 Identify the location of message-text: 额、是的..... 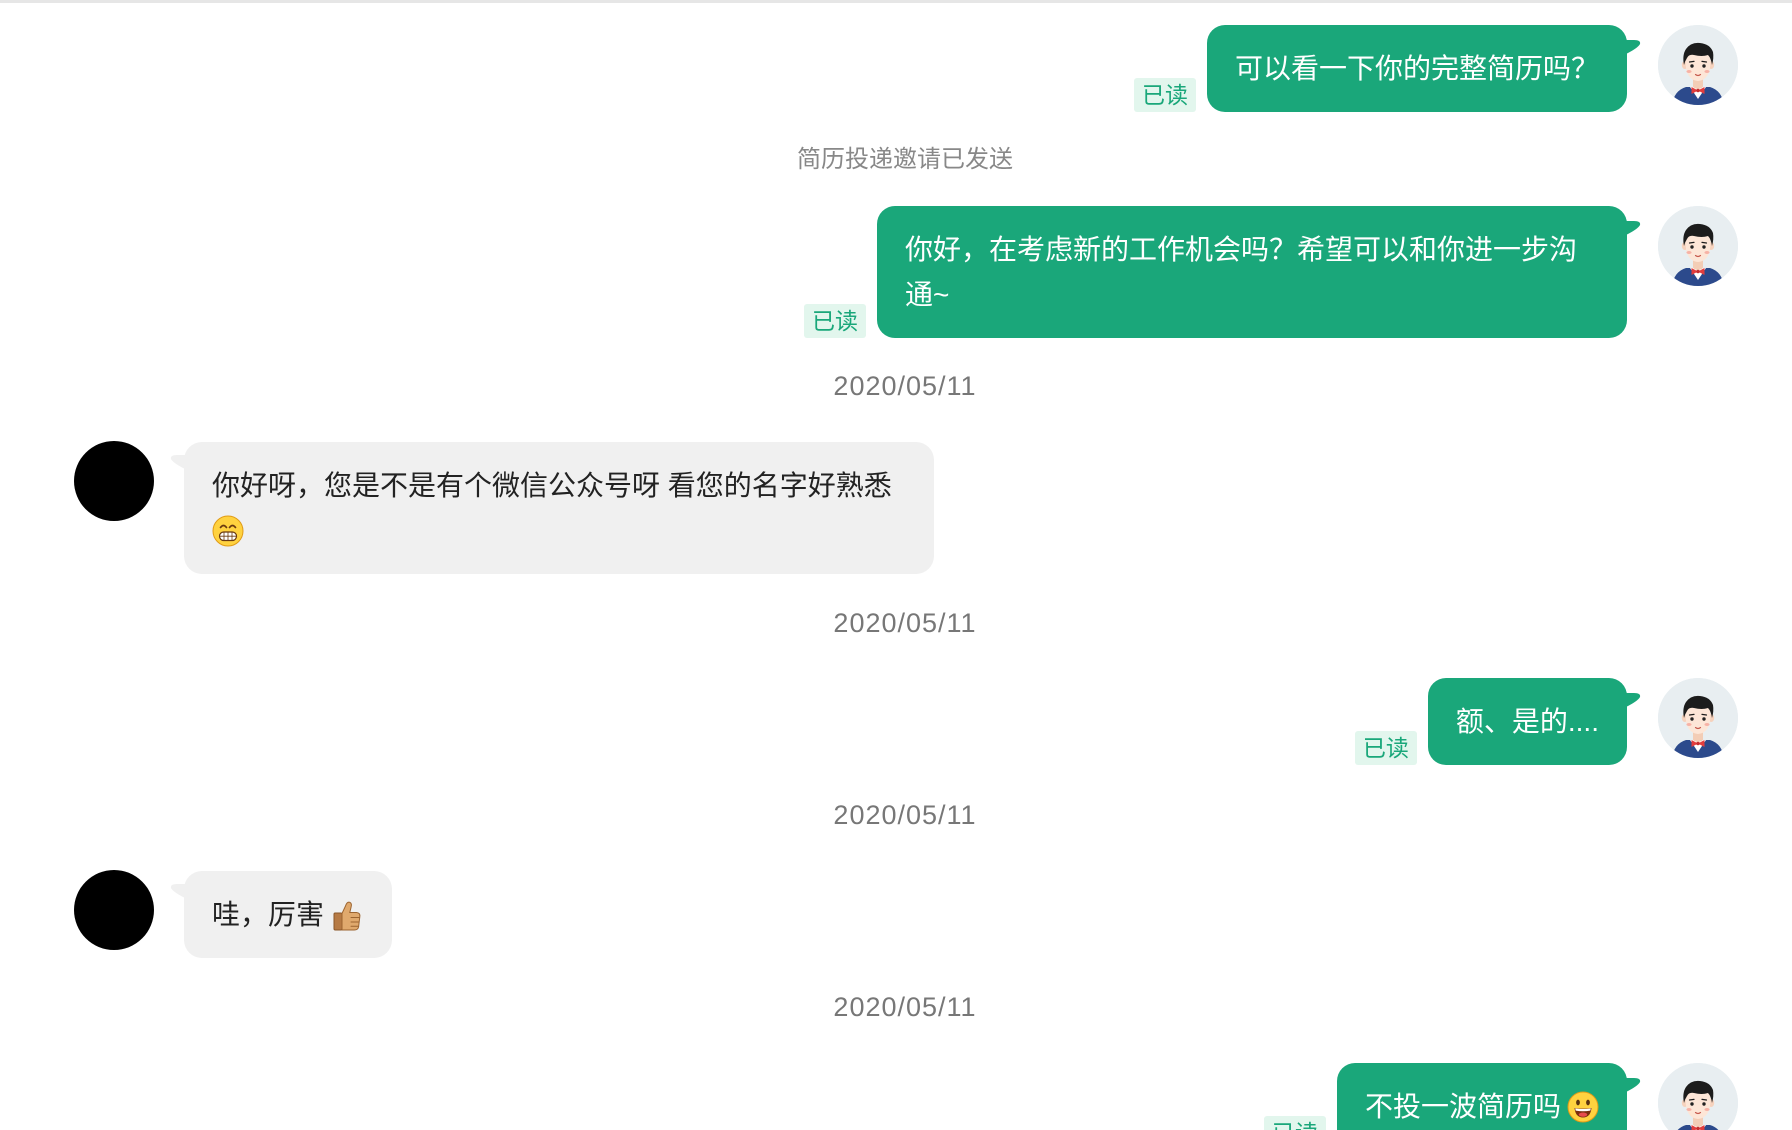
(1527, 721).